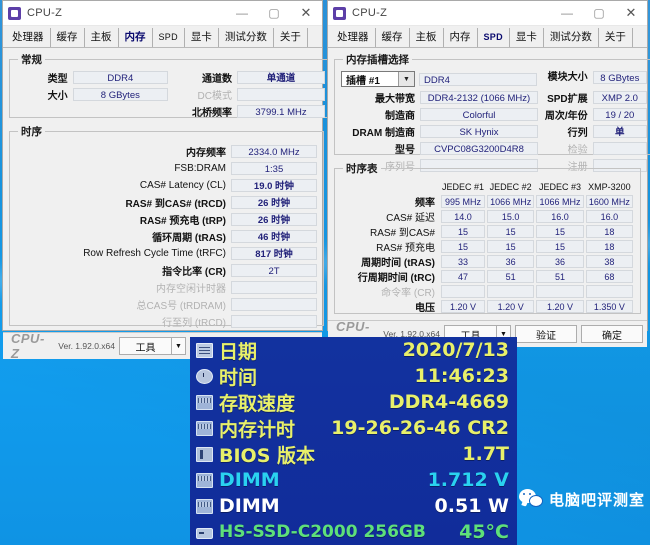  I want to click on tab-spd-right: SPD, so click(494, 37).